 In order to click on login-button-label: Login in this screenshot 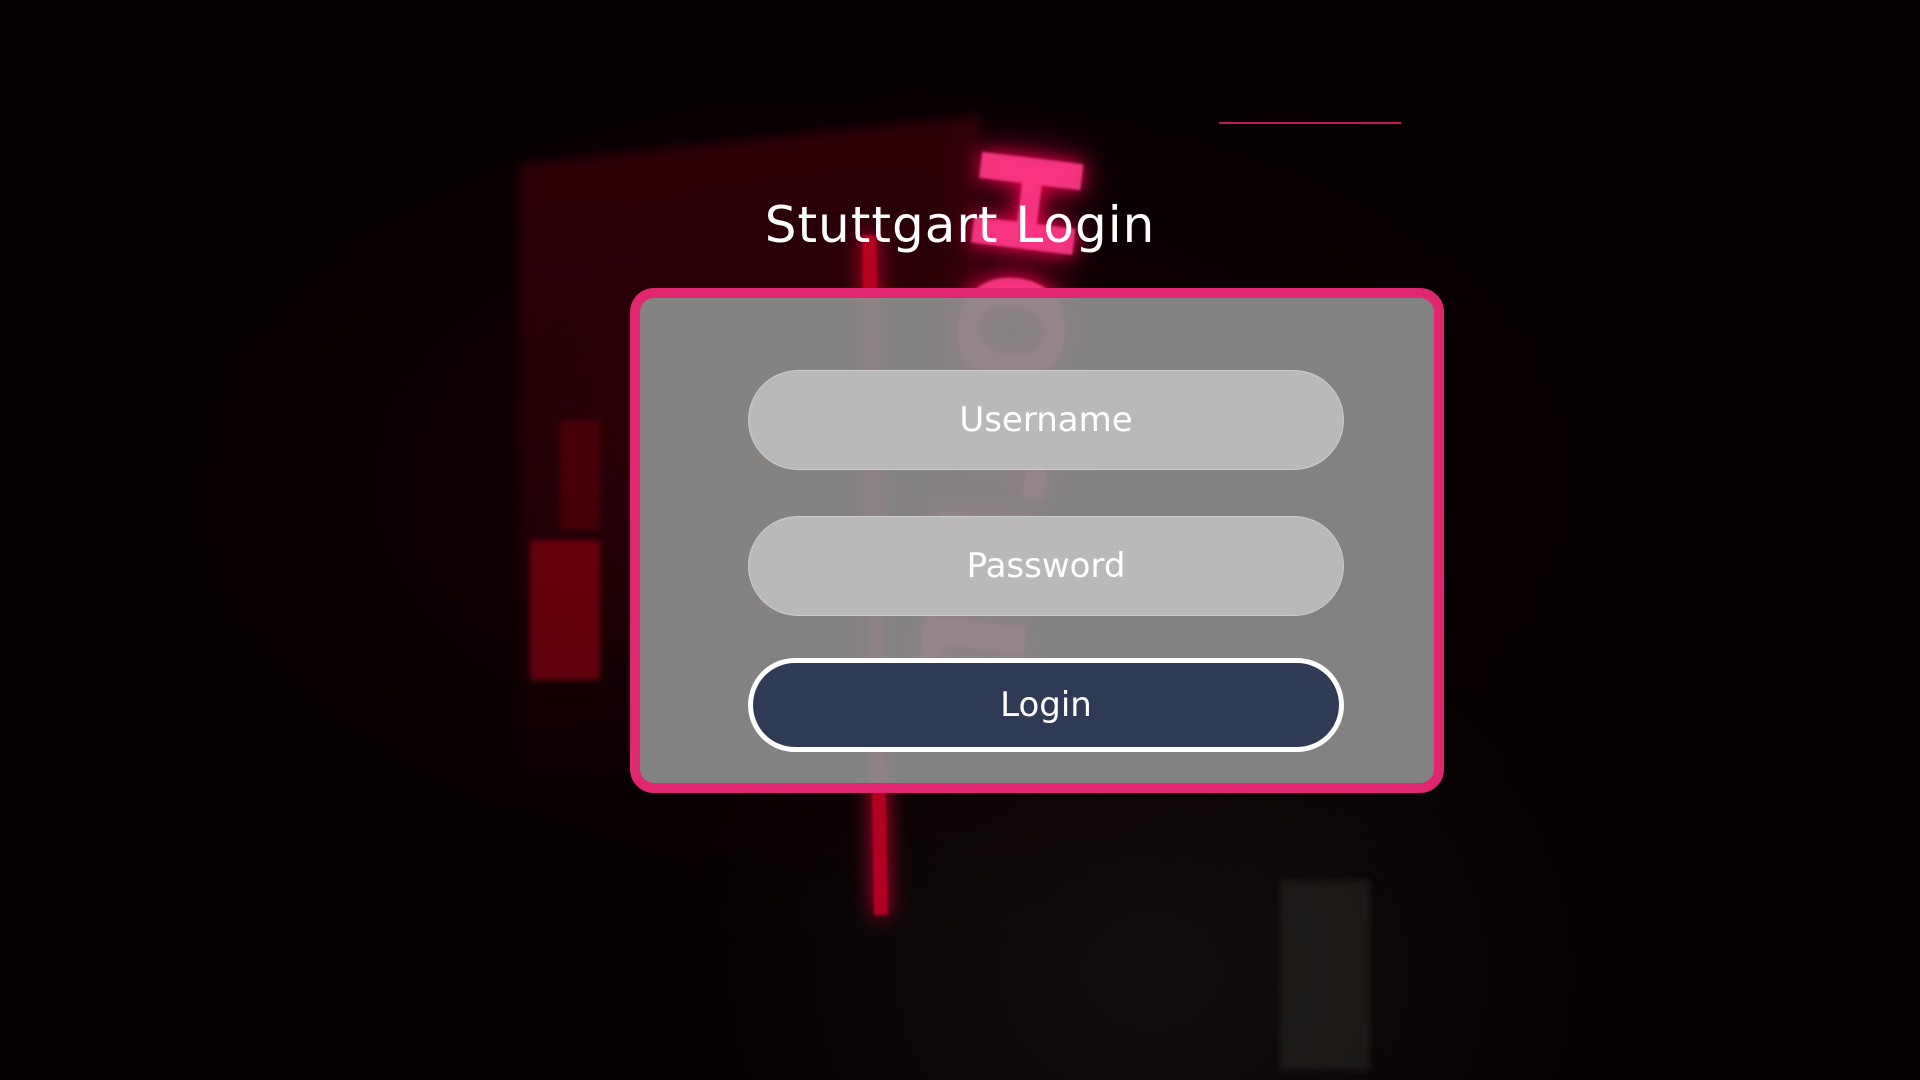, I will do `click(1046, 705)`.